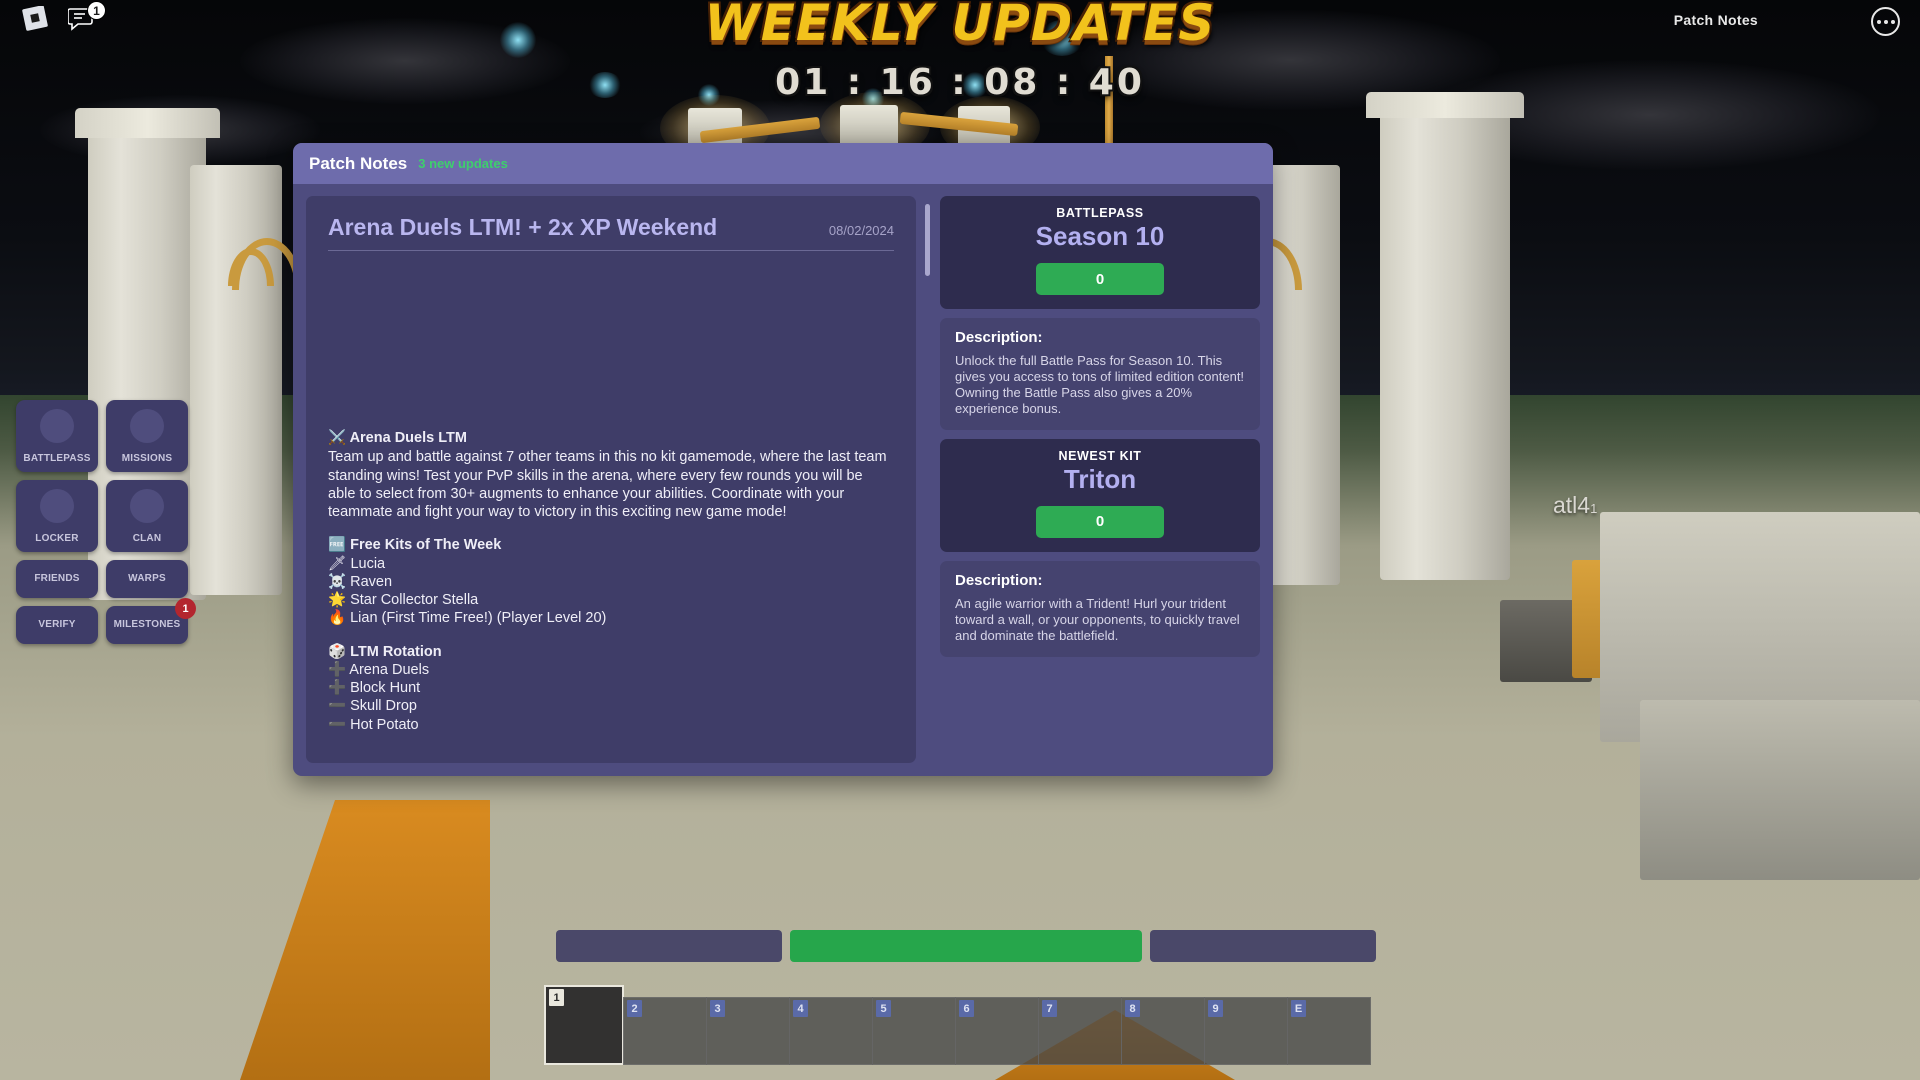 The width and height of the screenshot is (1920, 1080). What do you see at coordinates (966, 1008) in the screenshot?
I see `hotbar-slot-number: 6` at bounding box center [966, 1008].